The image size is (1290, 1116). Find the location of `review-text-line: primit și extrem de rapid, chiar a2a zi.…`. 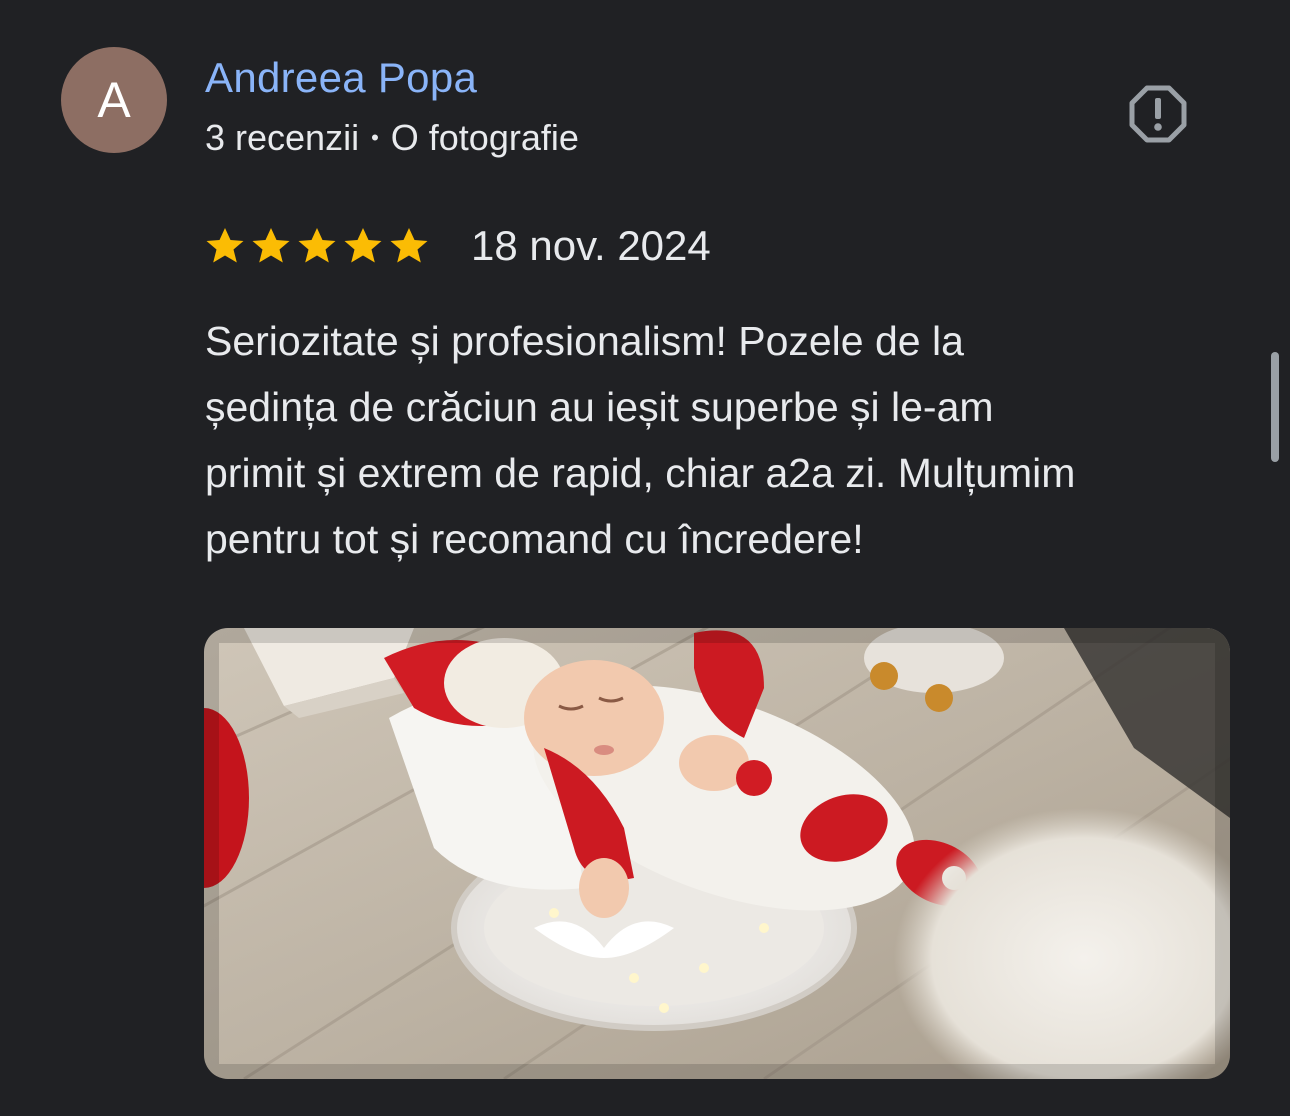

review-text-line: primit și extrem de rapid, chiar a2a zi.… is located at coordinates (640, 473).